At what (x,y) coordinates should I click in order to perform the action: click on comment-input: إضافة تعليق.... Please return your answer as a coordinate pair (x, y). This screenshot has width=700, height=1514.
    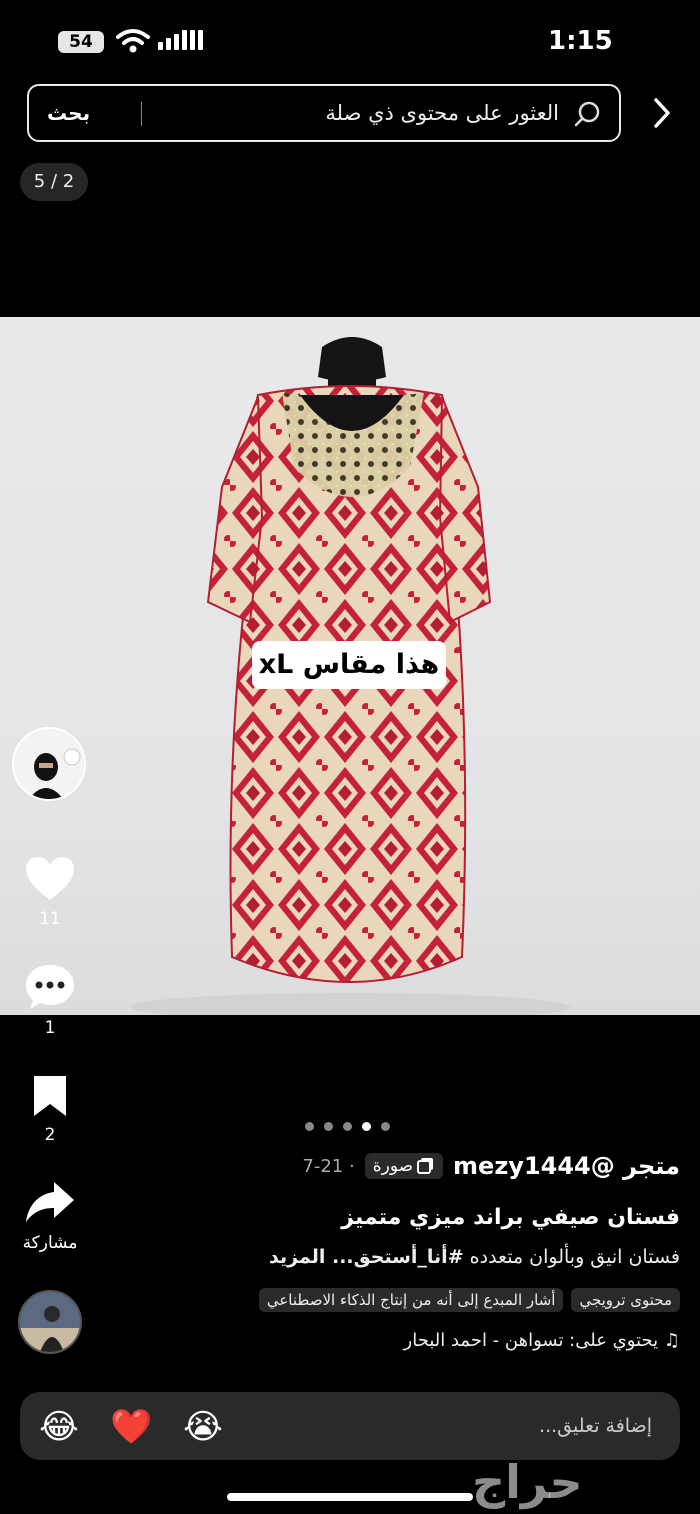
    Looking at the image, I should click on (595, 1426).